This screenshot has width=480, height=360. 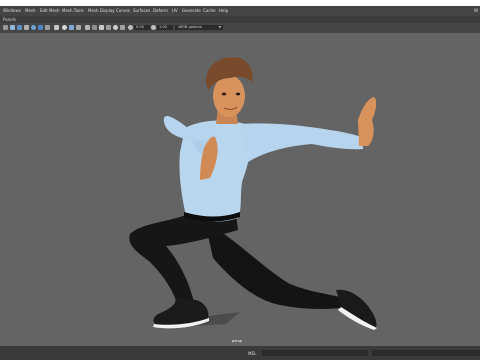 I want to click on camera-attributes-icon, so click(x=19, y=27).